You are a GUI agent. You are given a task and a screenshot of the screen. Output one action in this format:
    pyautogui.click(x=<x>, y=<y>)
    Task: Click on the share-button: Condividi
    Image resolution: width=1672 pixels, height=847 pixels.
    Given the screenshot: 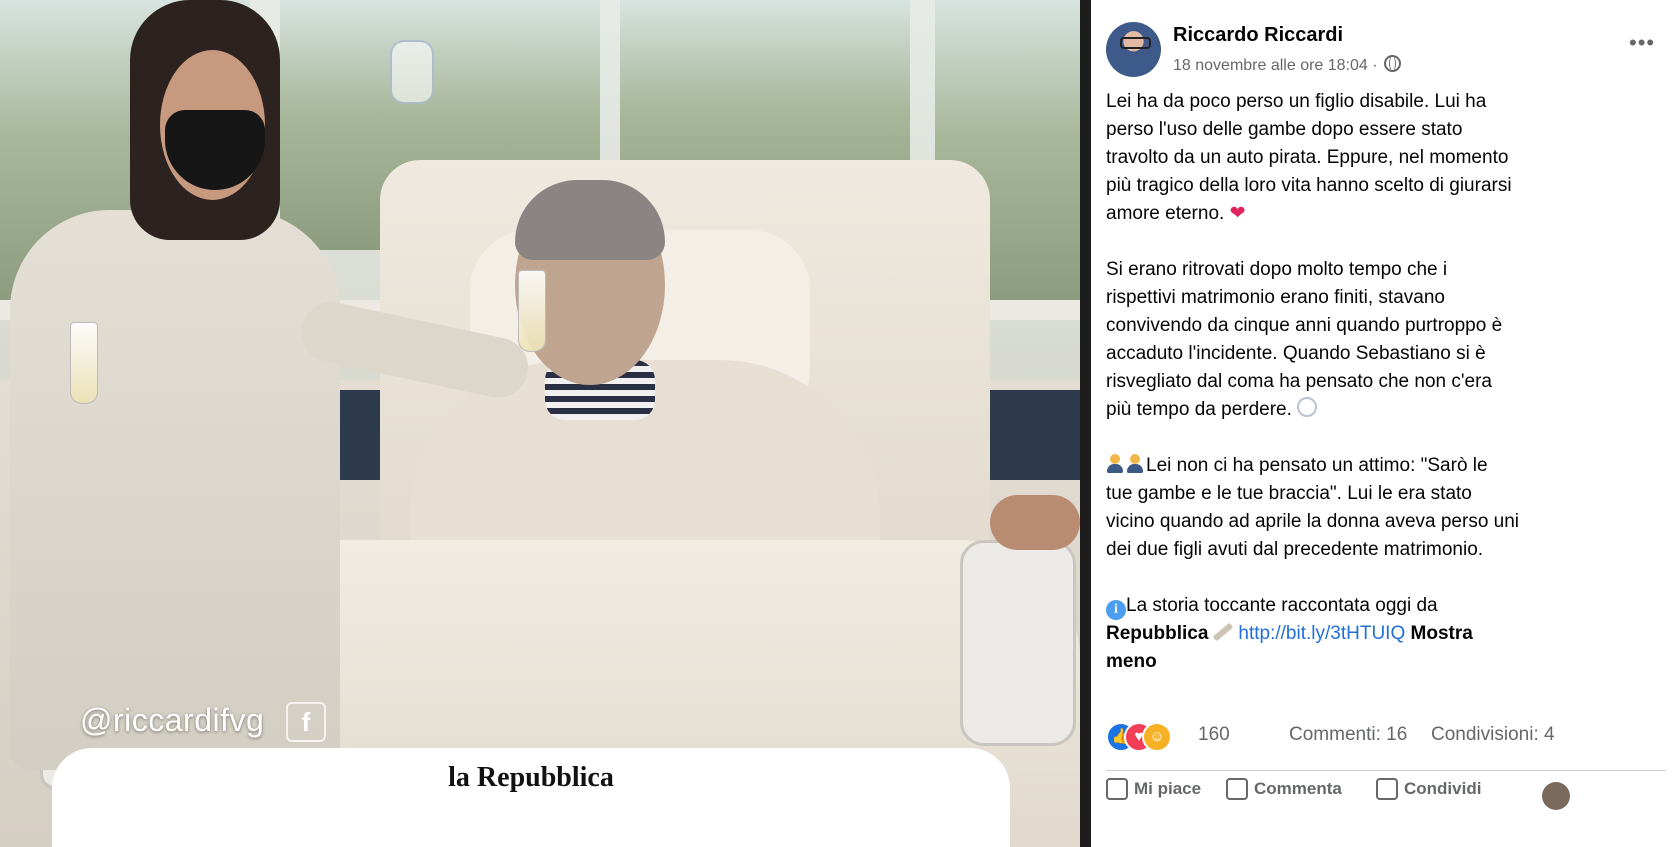 What is the action you would take?
    pyautogui.click(x=1428, y=789)
    